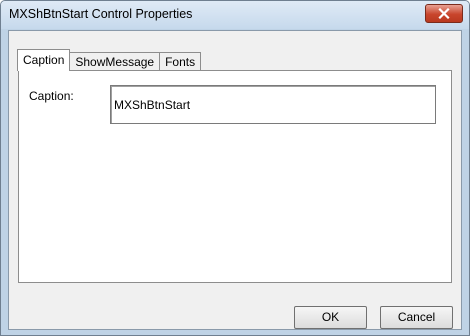 This screenshot has height=336, width=470. I want to click on caption-input, so click(273, 104).